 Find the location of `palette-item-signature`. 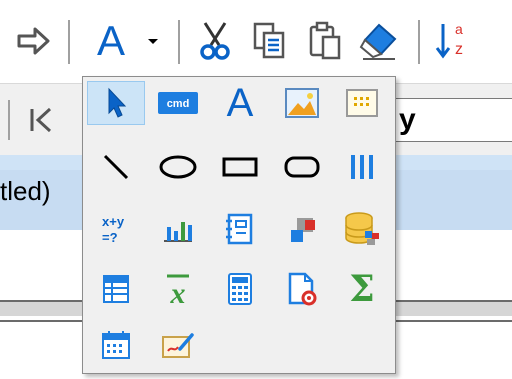

palette-item-signature is located at coordinates (178, 345).